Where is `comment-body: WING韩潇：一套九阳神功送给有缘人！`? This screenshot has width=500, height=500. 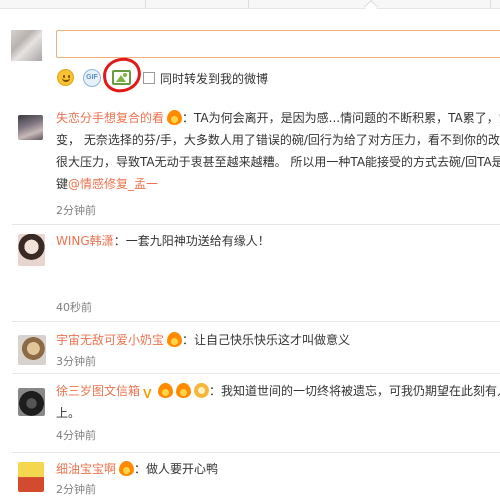
comment-body: WING韩潇：一套九阳神功送给有缘人！ is located at coordinates (278, 241).